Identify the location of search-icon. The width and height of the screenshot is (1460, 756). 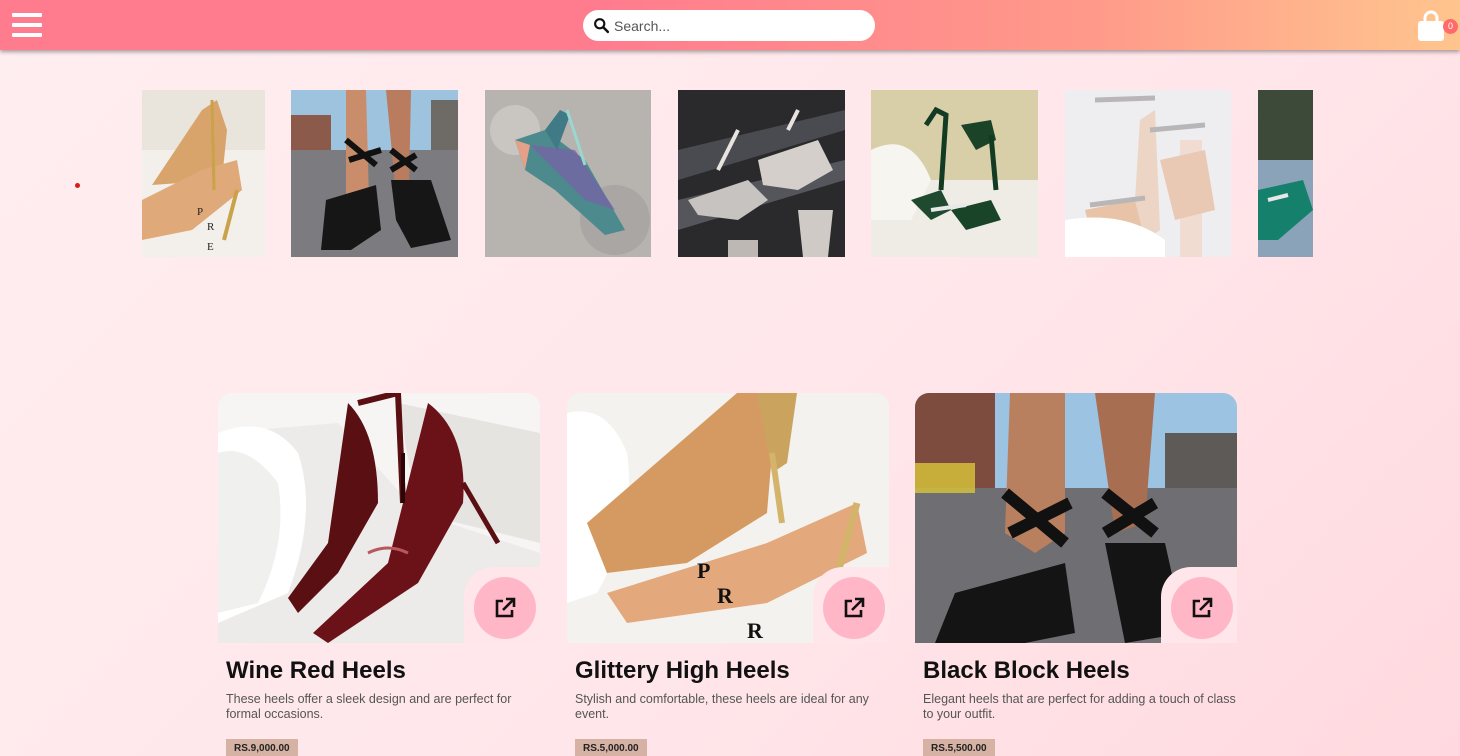
(602, 26).